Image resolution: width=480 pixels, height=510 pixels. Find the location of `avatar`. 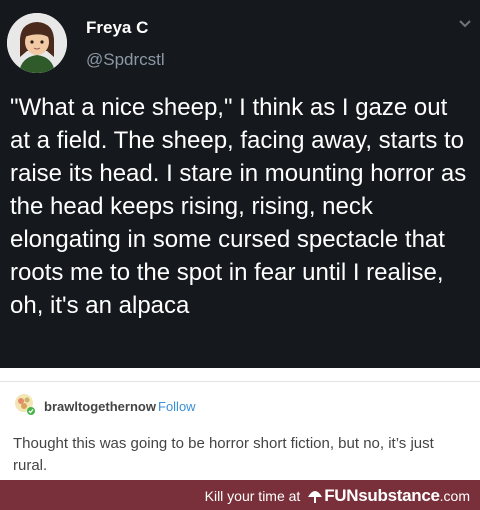

avatar is located at coordinates (37, 43).